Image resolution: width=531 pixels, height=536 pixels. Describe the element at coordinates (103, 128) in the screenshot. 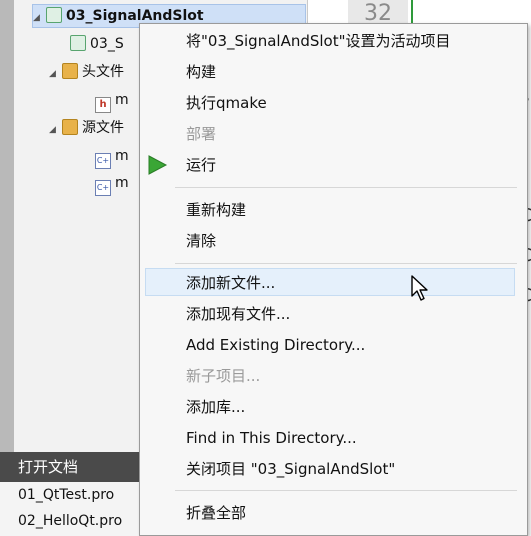

I see `sources-folder-label: 源文件` at that location.